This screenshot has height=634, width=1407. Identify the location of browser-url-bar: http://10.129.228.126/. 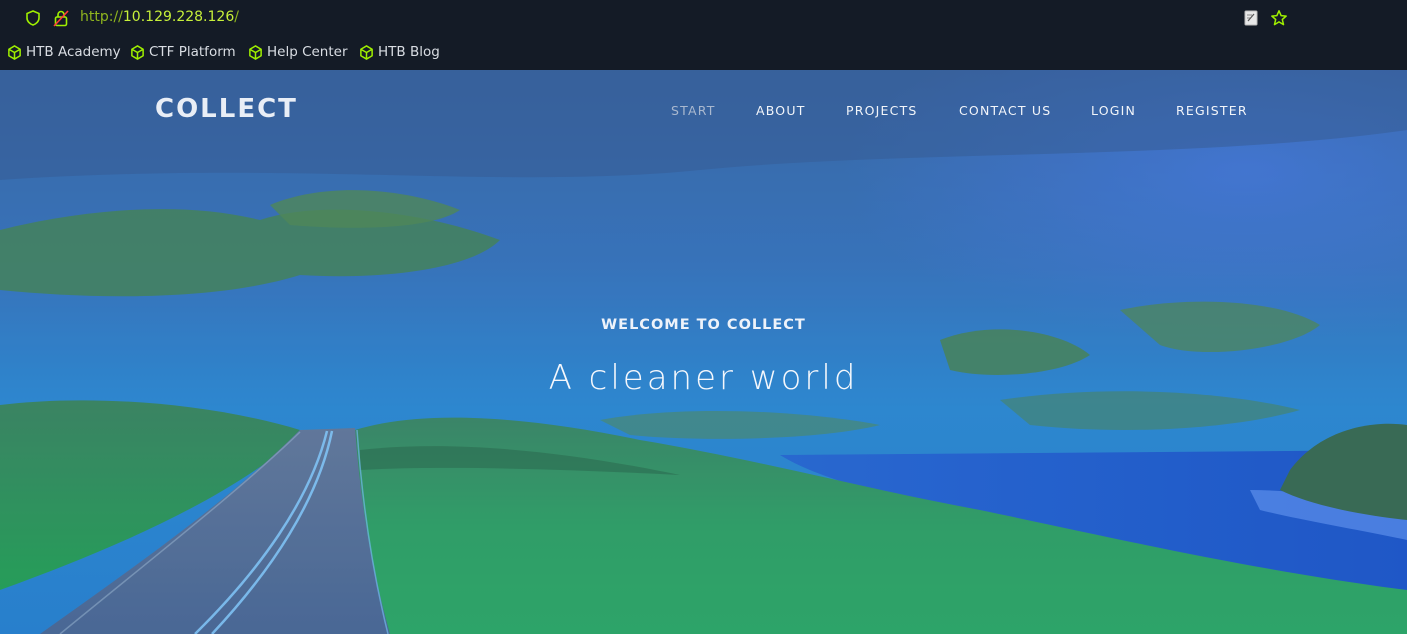
(703, 18).